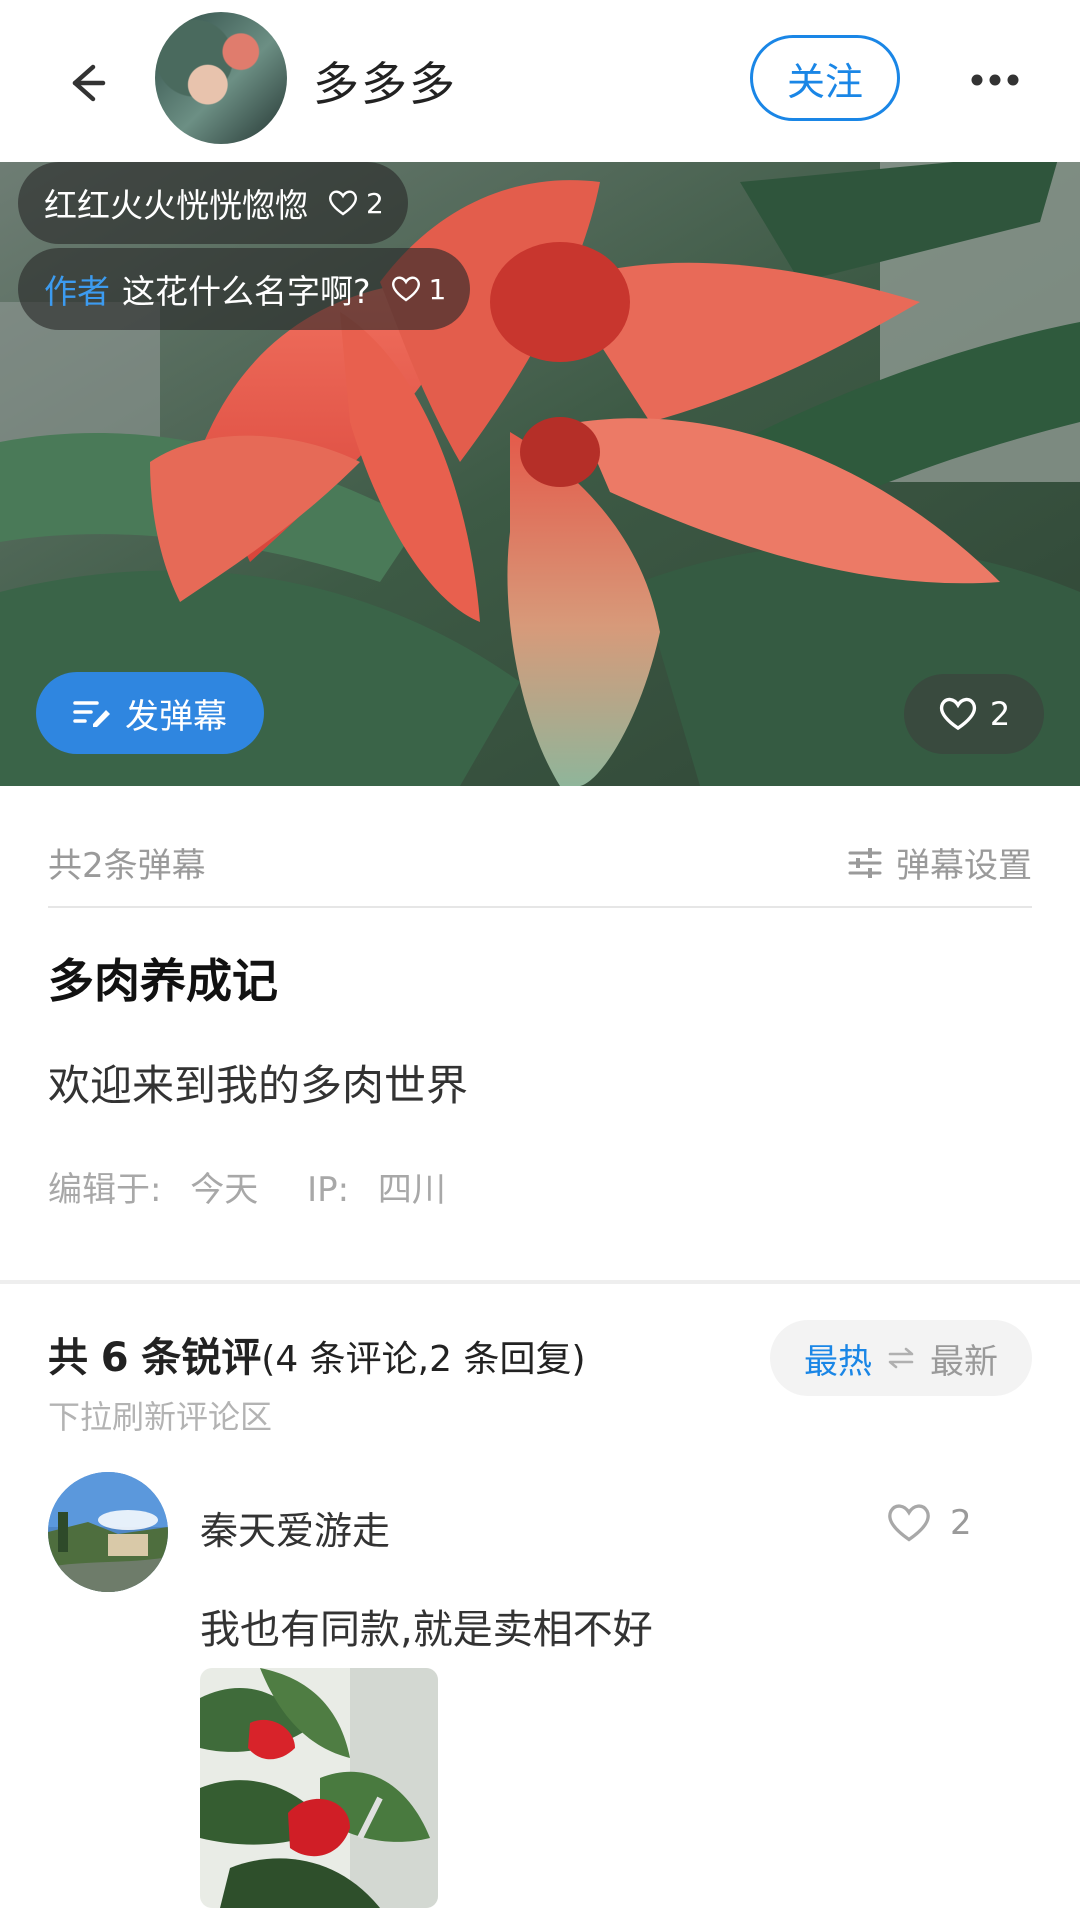 This screenshot has width=1080, height=1920. I want to click on ip-value: 四川, so click(411, 1190).